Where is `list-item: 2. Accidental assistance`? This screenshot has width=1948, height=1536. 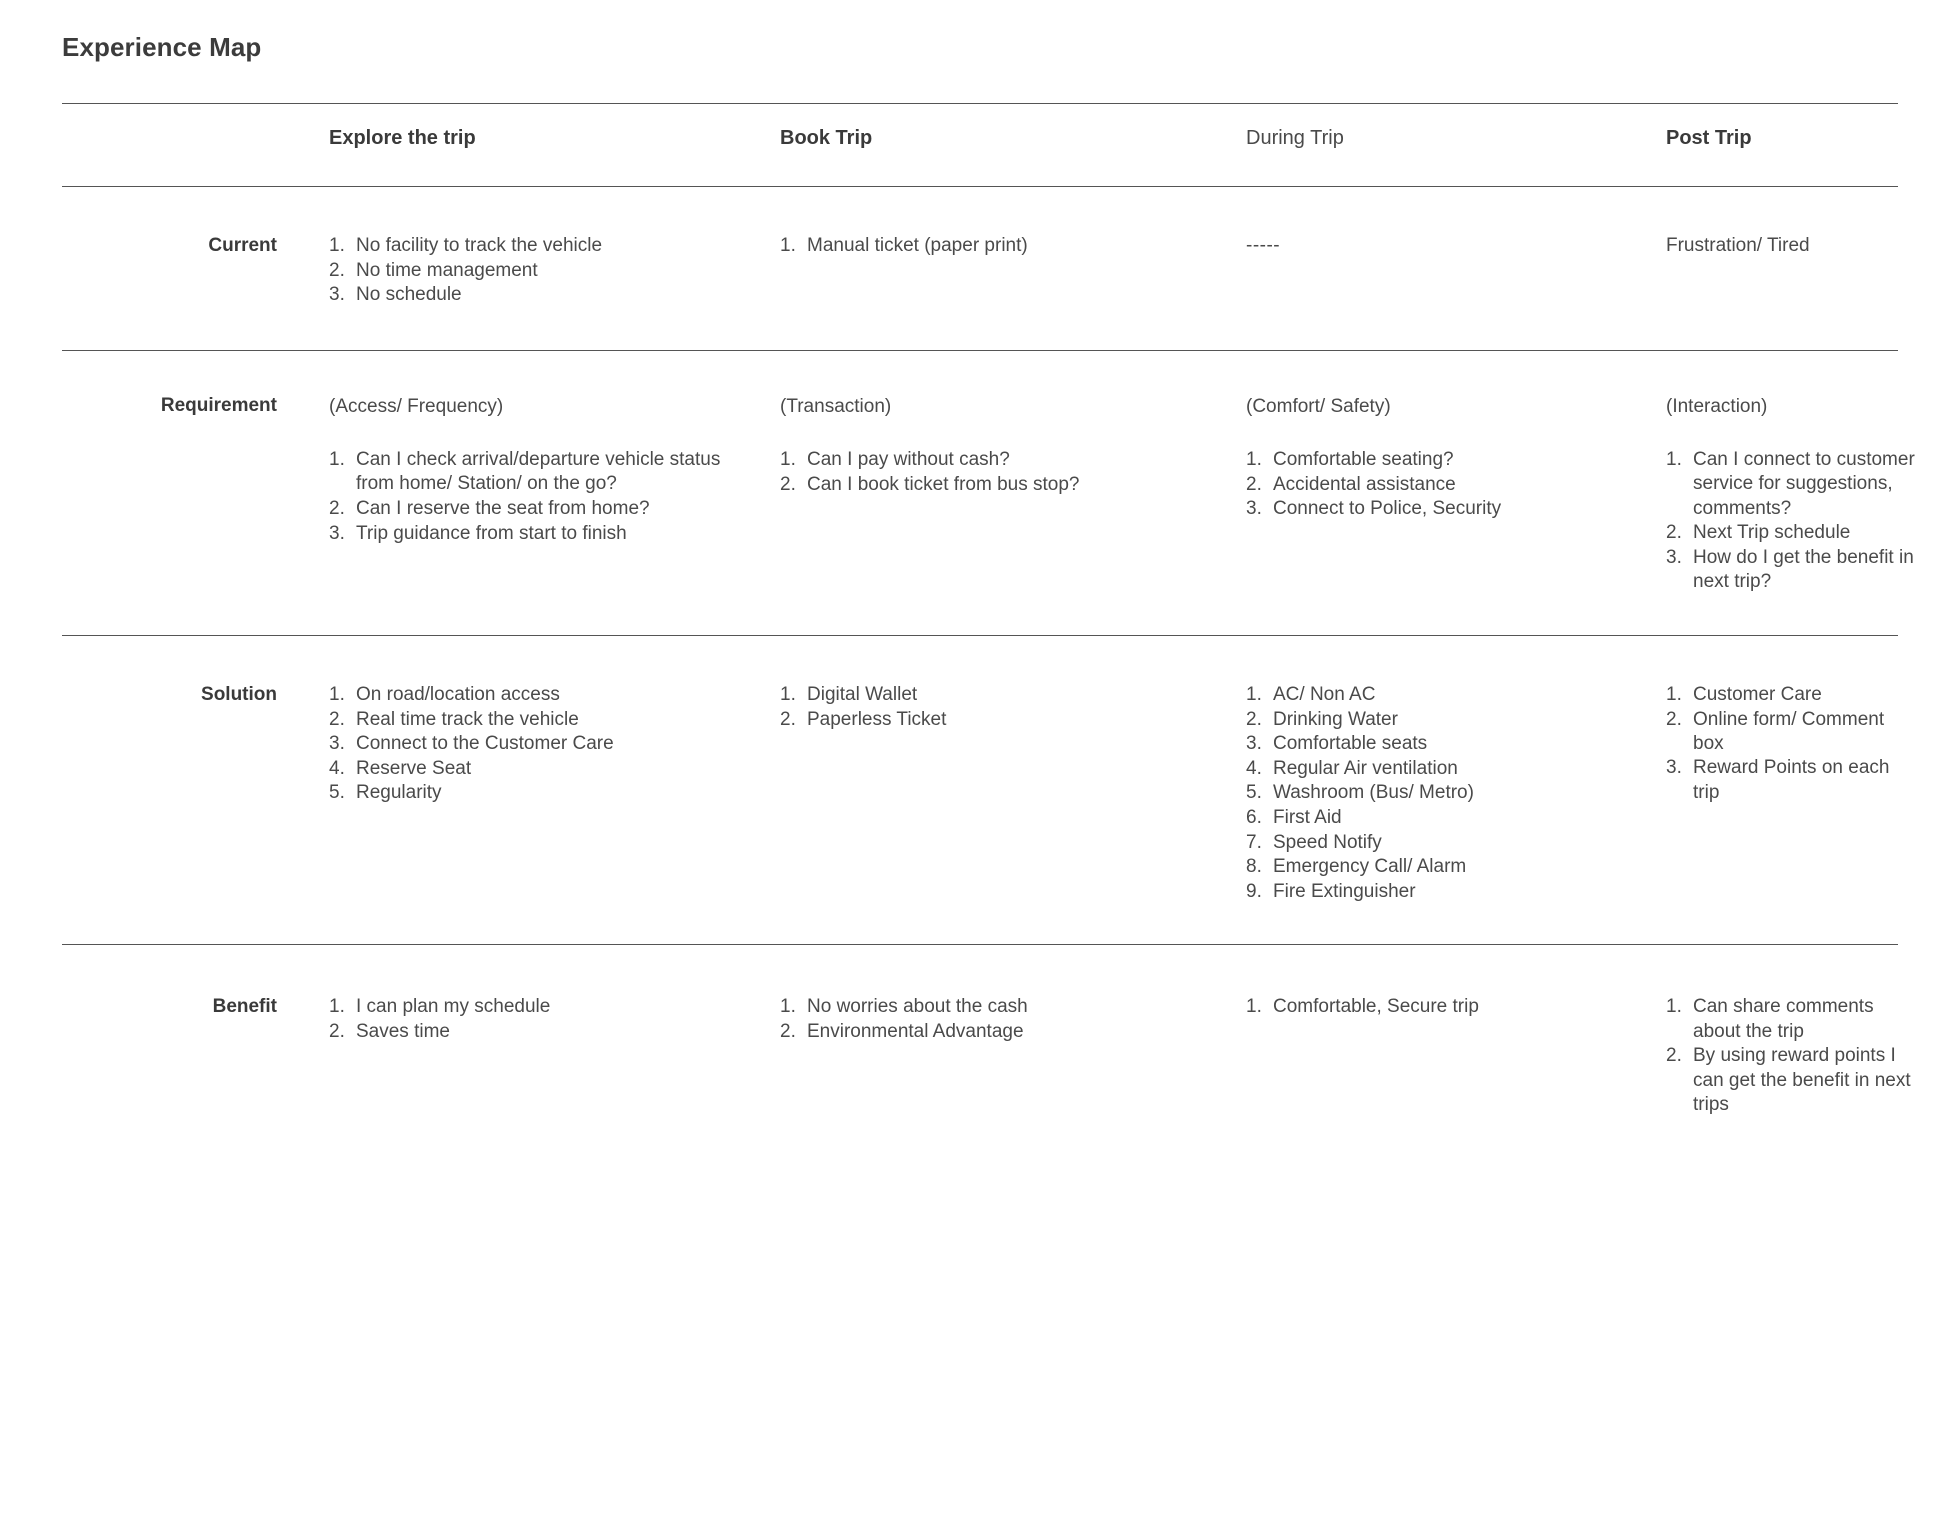 list-item: 2. Accidental assistance is located at coordinates (1434, 485).